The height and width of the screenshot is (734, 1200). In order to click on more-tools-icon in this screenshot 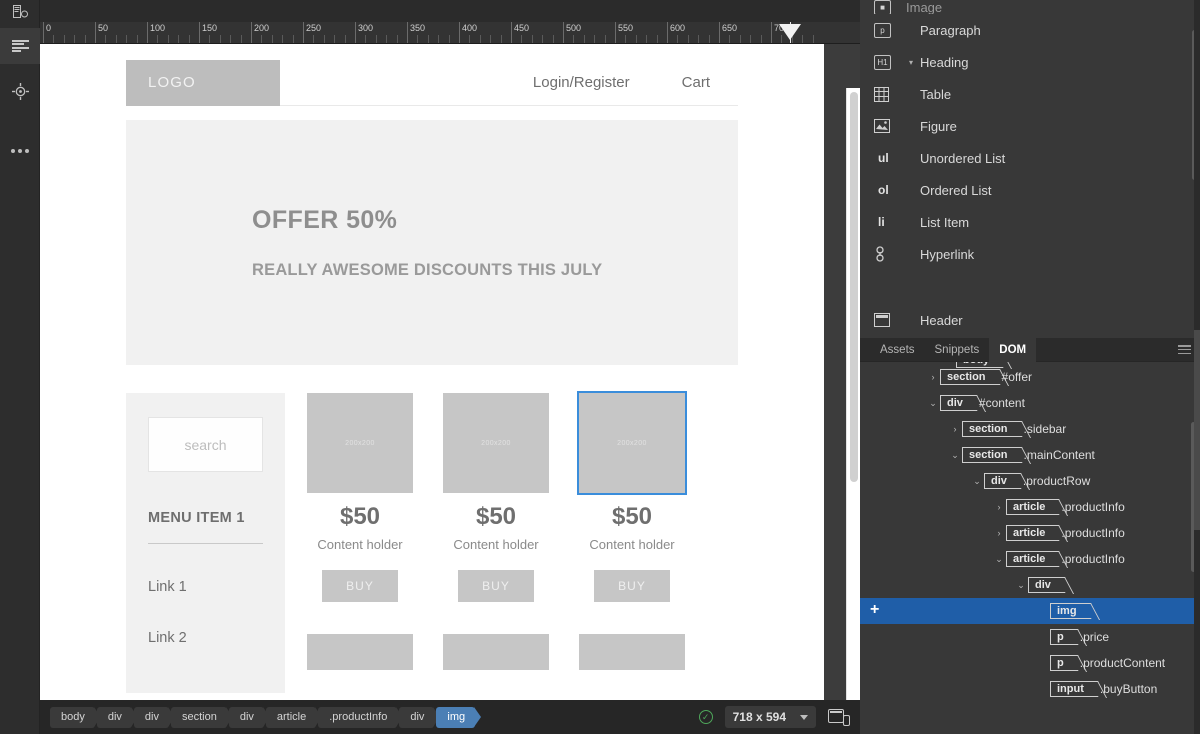, I will do `click(20, 151)`.